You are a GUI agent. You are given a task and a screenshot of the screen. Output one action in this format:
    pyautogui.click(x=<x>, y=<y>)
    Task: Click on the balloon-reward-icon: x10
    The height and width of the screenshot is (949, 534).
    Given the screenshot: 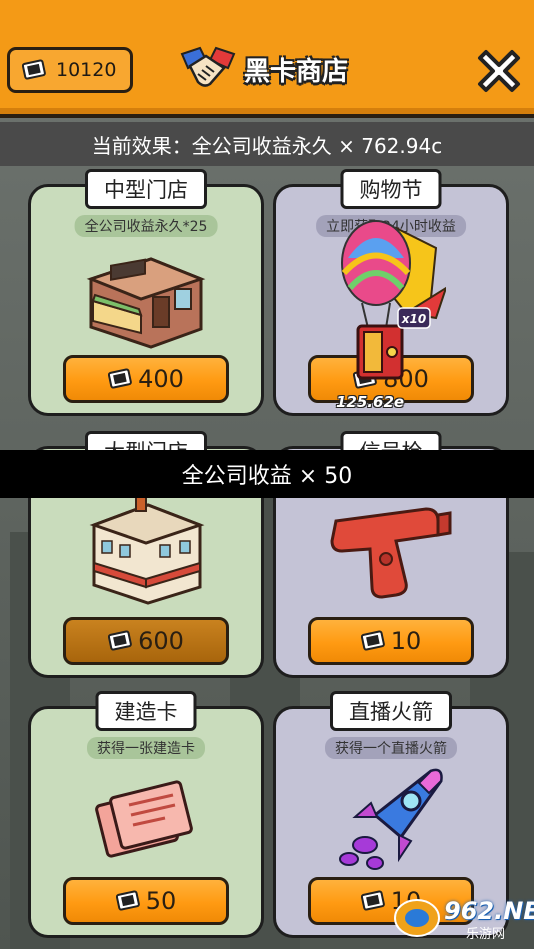 What is the action you would take?
    pyautogui.click(x=393, y=300)
    